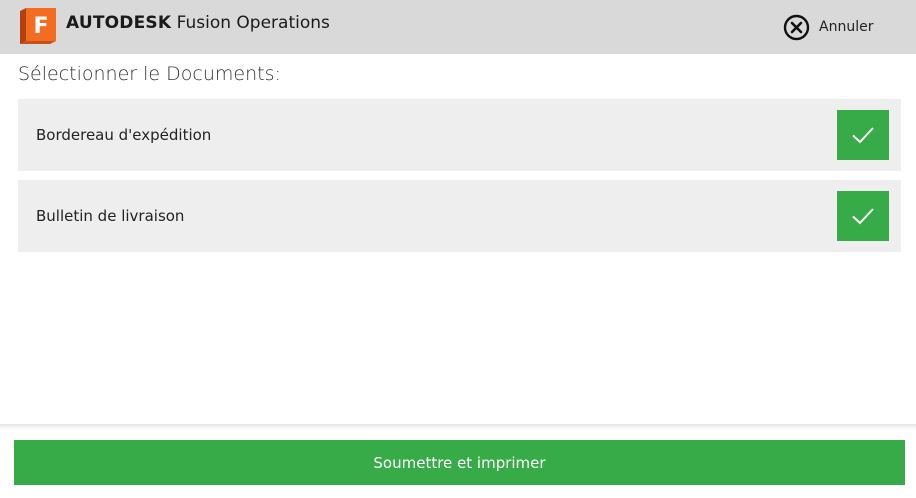 The height and width of the screenshot is (498, 916). I want to click on document-label: Bulletin de livraison, so click(110, 216).